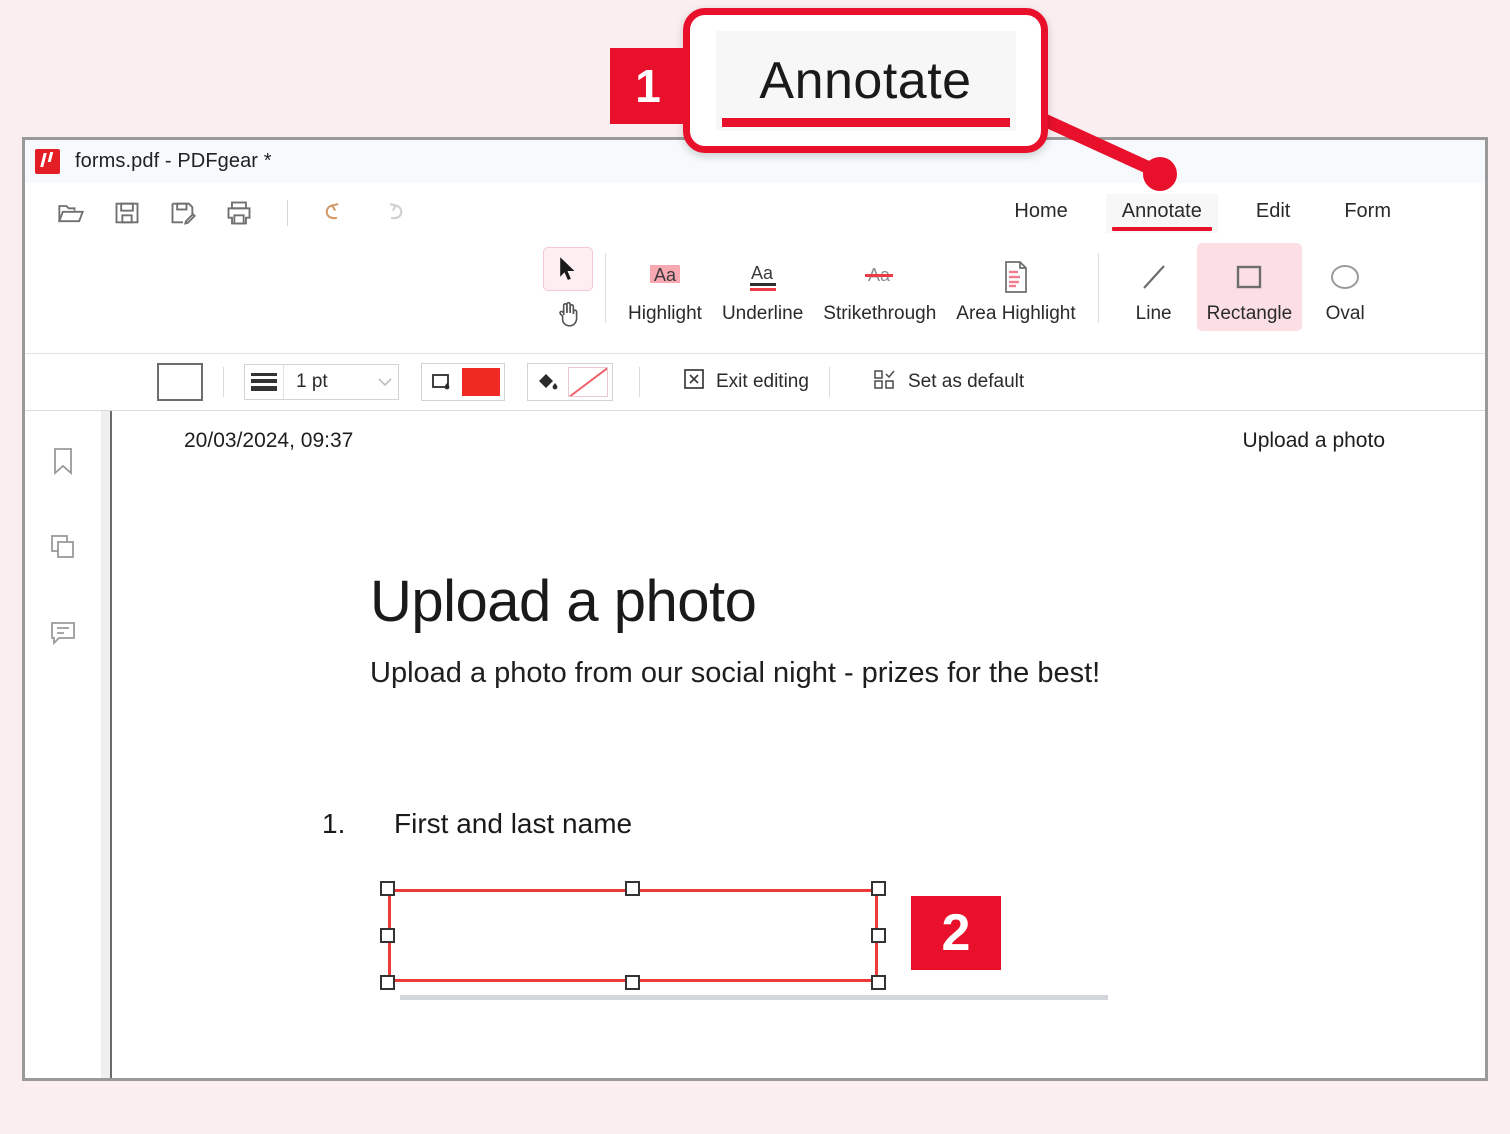 The image size is (1510, 1134). What do you see at coordinates (71, 213) in the screenshot?
I see `folder-open-icon` at bounding box center [71, 213].